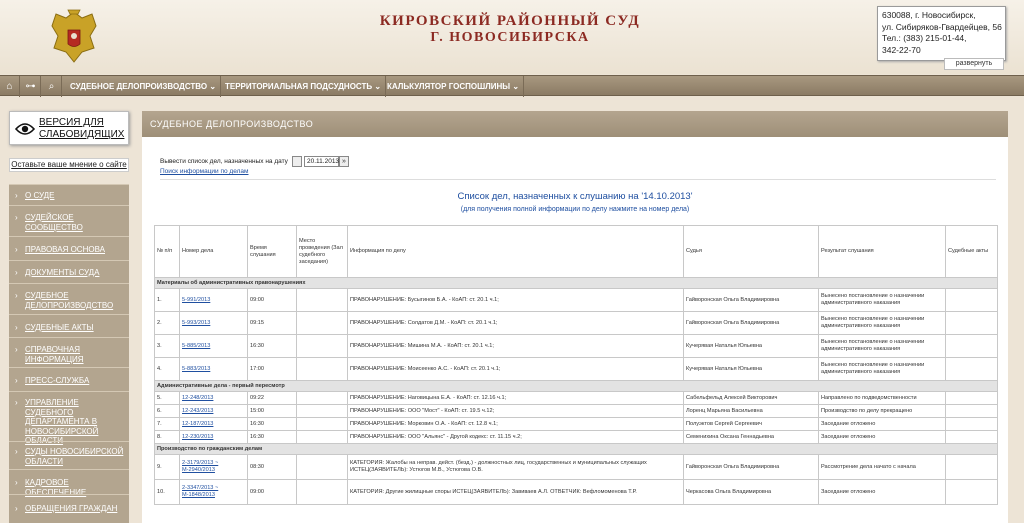 This screenshot has width=1024, height=523. I want to click on group-title: Производство по гражданским делам, so click(576, 449).